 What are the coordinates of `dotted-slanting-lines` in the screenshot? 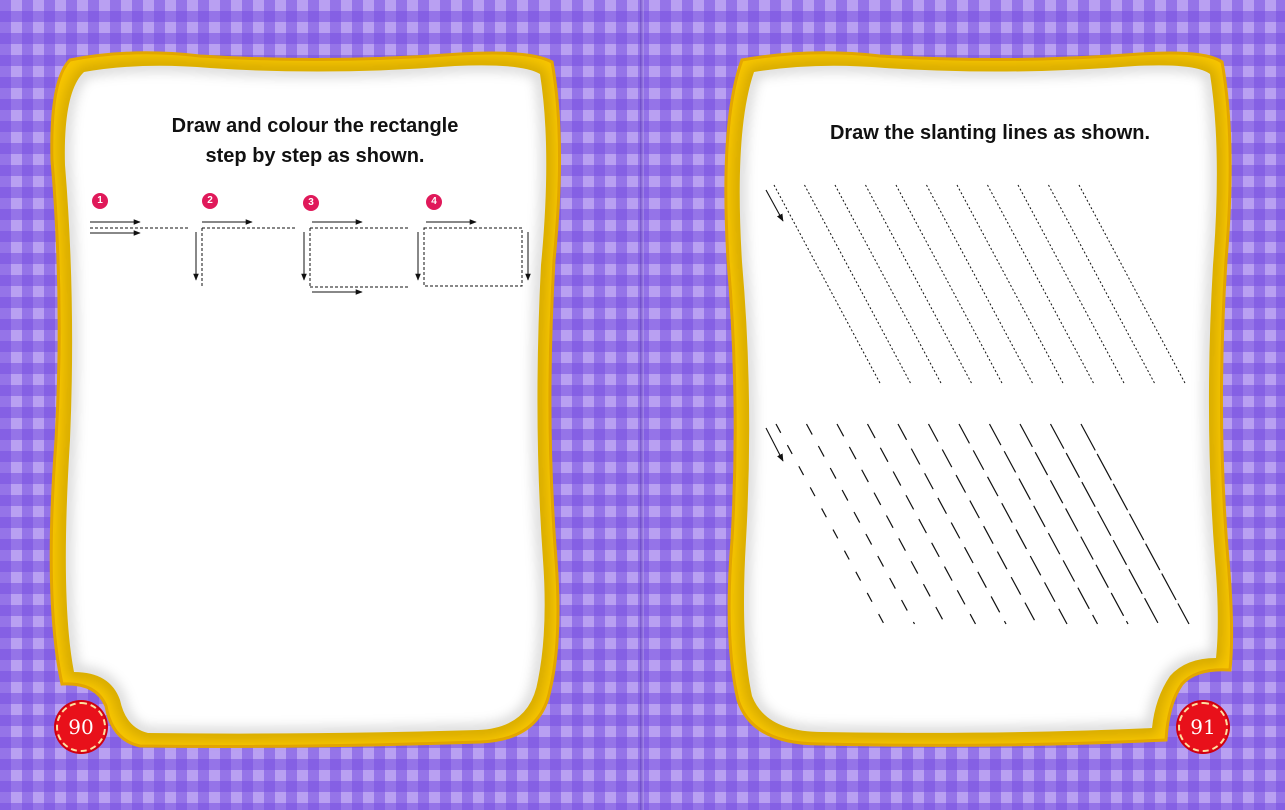 It's located at (980, 285).